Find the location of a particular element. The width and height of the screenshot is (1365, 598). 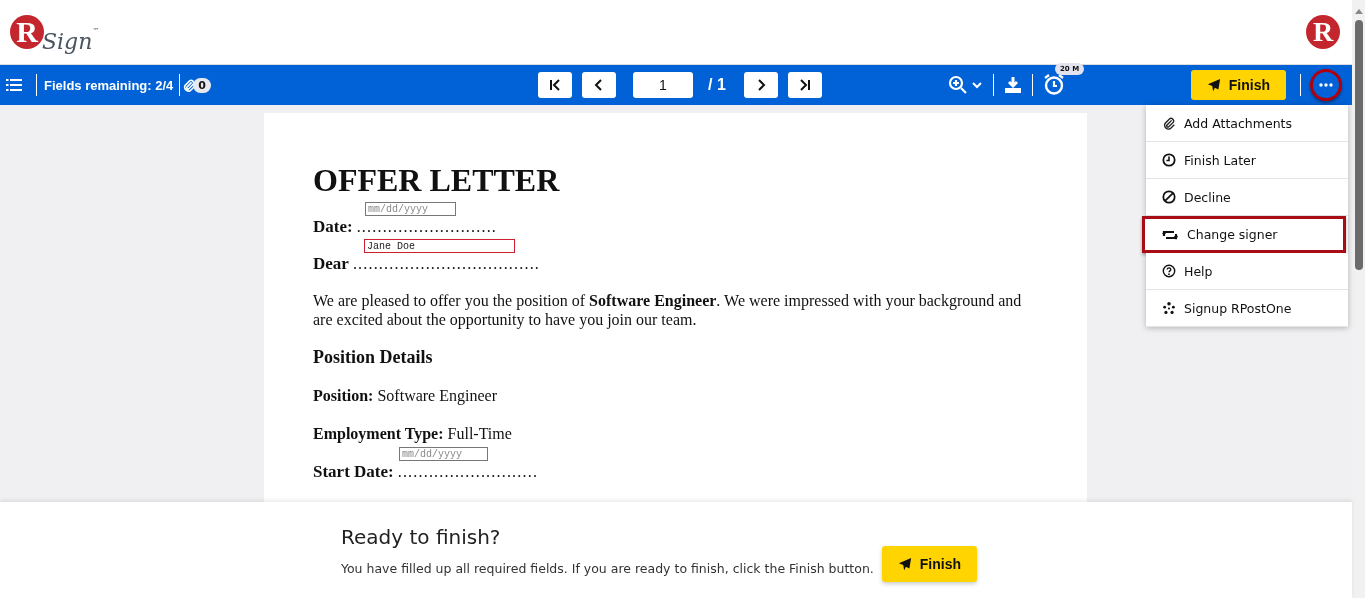

alarm-clock-icon is located at coordinates (1054, 84).